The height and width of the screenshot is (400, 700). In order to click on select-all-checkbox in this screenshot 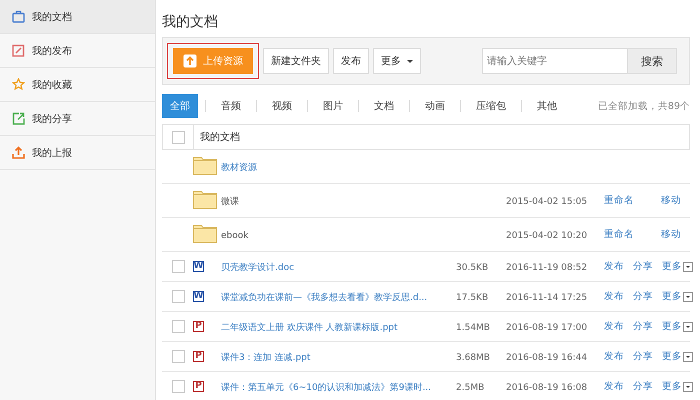, I will do `click(178, 137)`.